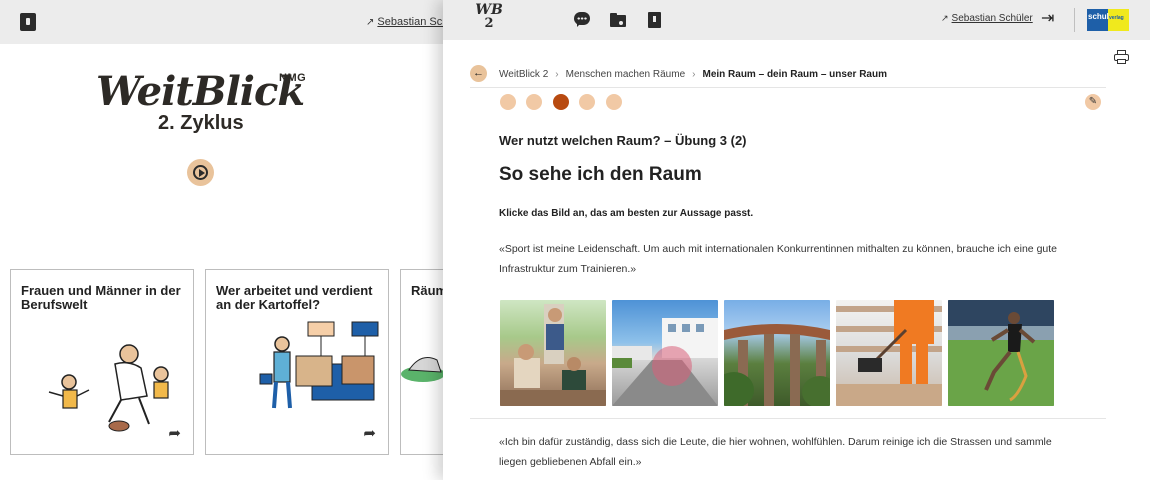 The width and height of the screenshot is (1150, 480). Describe the element at coordinates (410, 22) in the screenshot. I see `background-user-link: ↗ Sebastian Schü` at that location.